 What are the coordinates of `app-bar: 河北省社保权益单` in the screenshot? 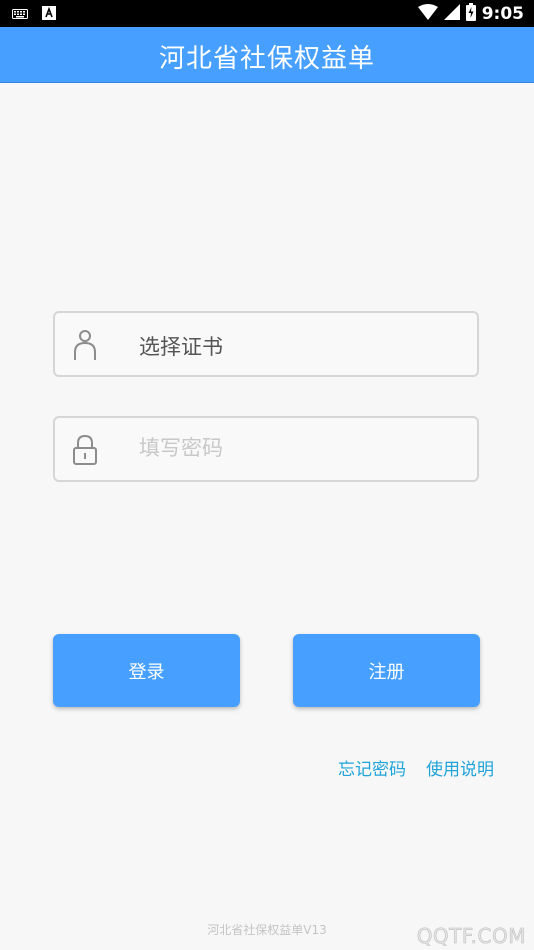 It's located at (267, 55).